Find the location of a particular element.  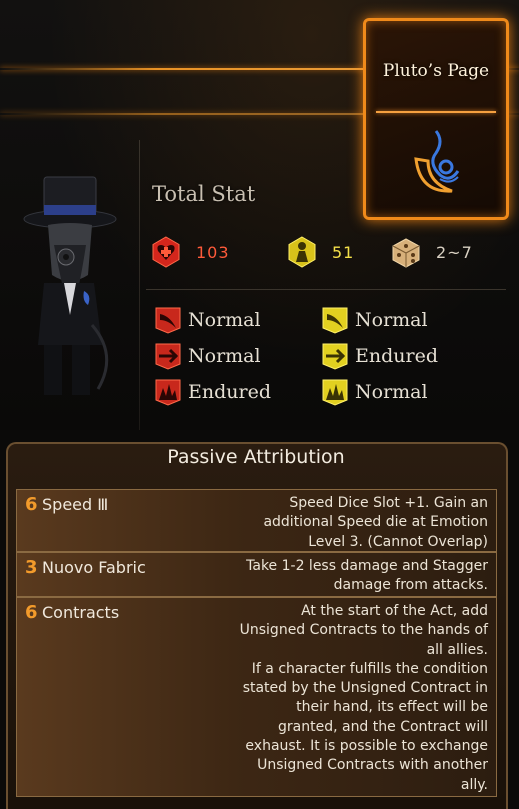

blunt-resist-icon is located at coordinates (168, 392).